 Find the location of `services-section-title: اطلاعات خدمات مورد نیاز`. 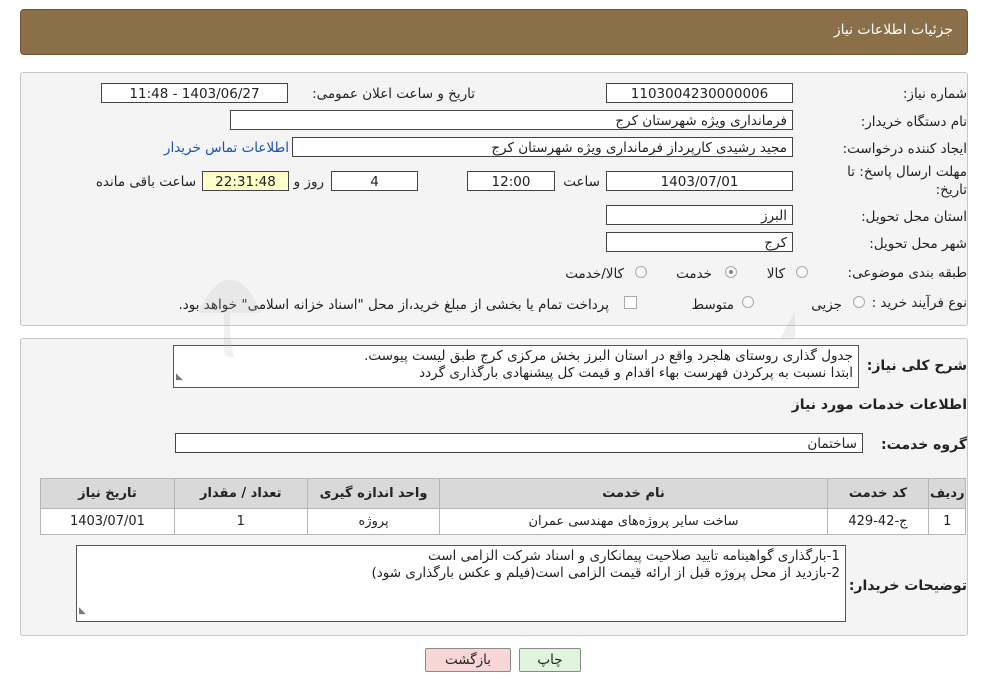

services-section-title: اطلاعات خدمات مورد نیاز is located at coordinates (879, 405).